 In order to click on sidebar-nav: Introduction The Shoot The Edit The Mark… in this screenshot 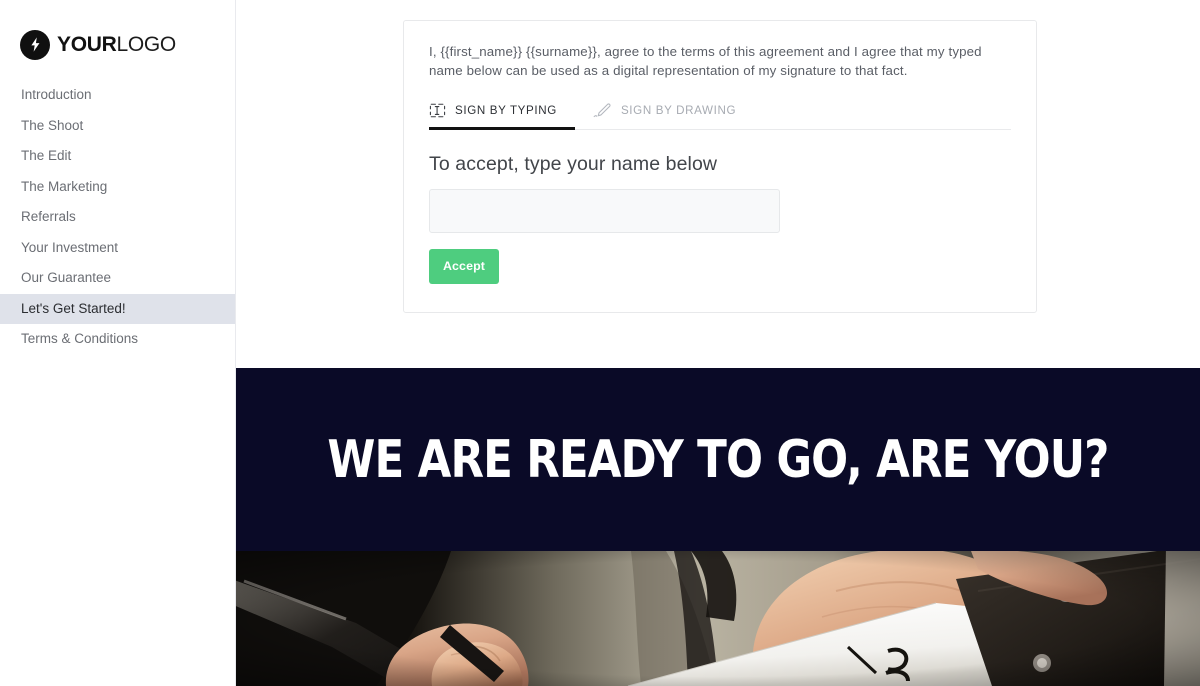, I will do `click(117, 217)`.